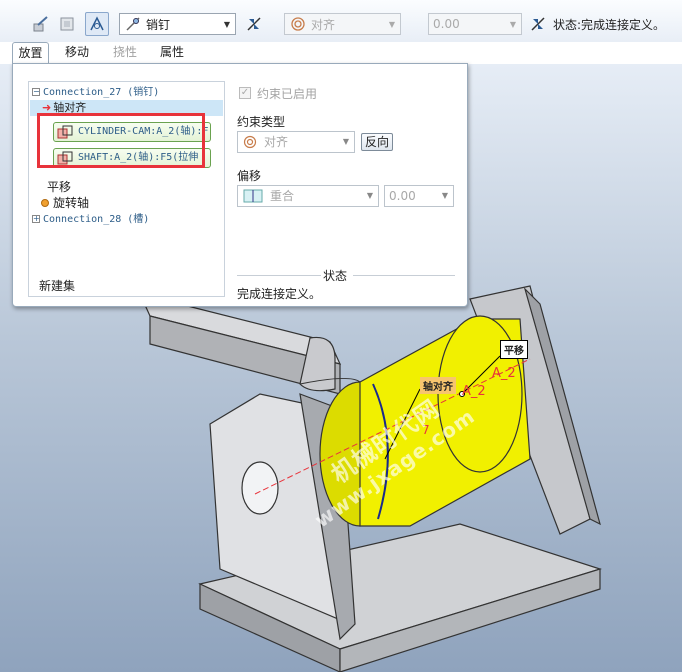  I want to click on flip-connection-icon, so click(254, 24).